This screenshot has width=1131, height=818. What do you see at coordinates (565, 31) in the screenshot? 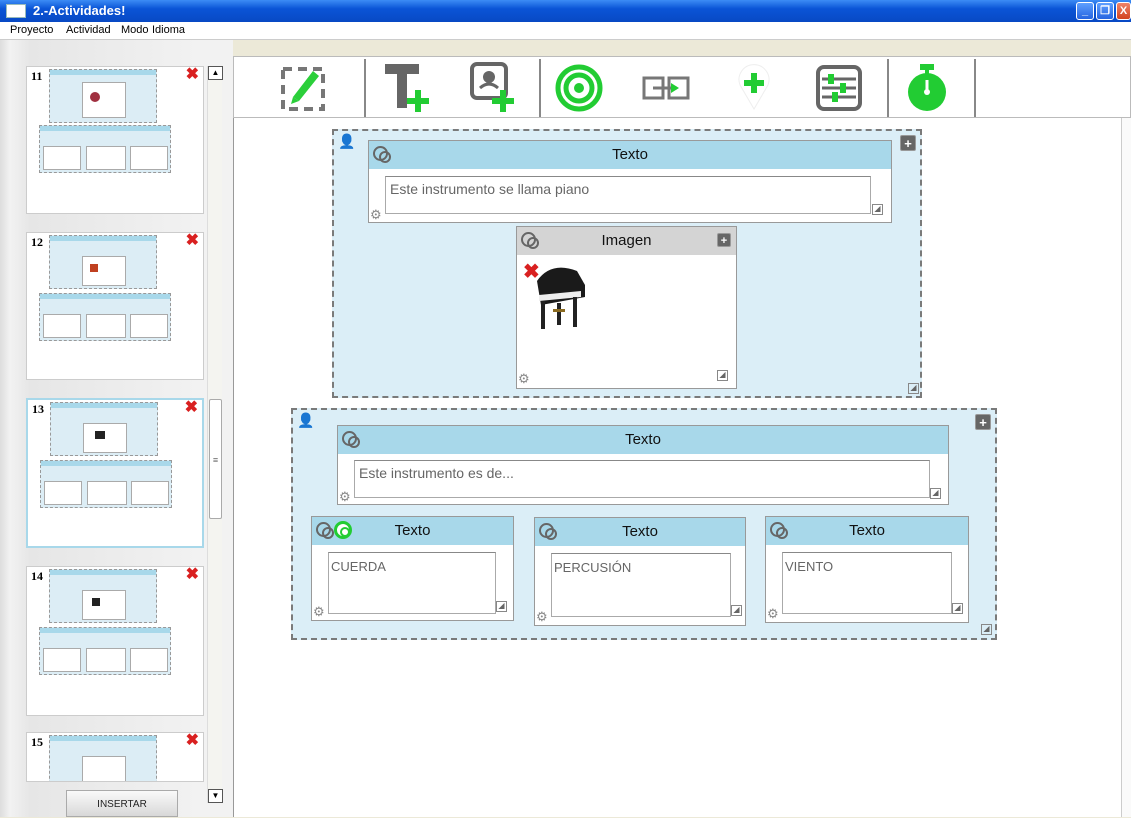
I see `menu-bar: Proyecto Actividad Modo Idioma` at bounding box center [565, 31].